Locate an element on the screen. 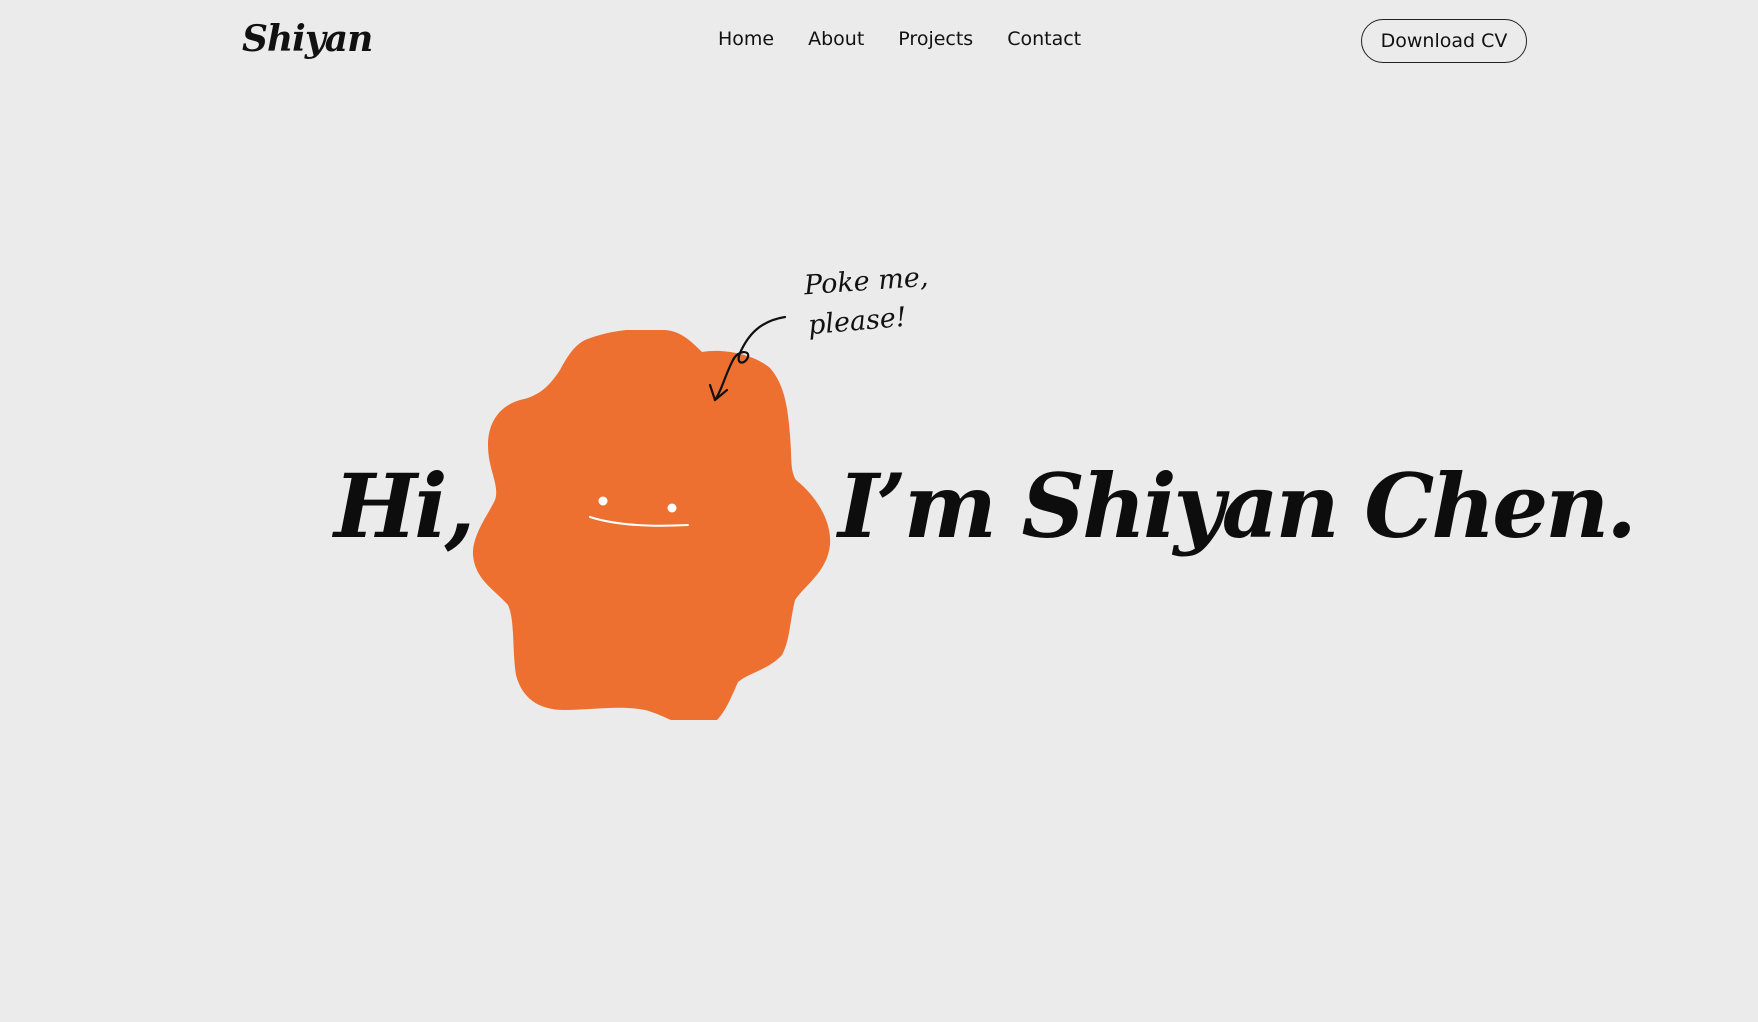  nav-contact: Contact is located at coordinates (1044, 39).